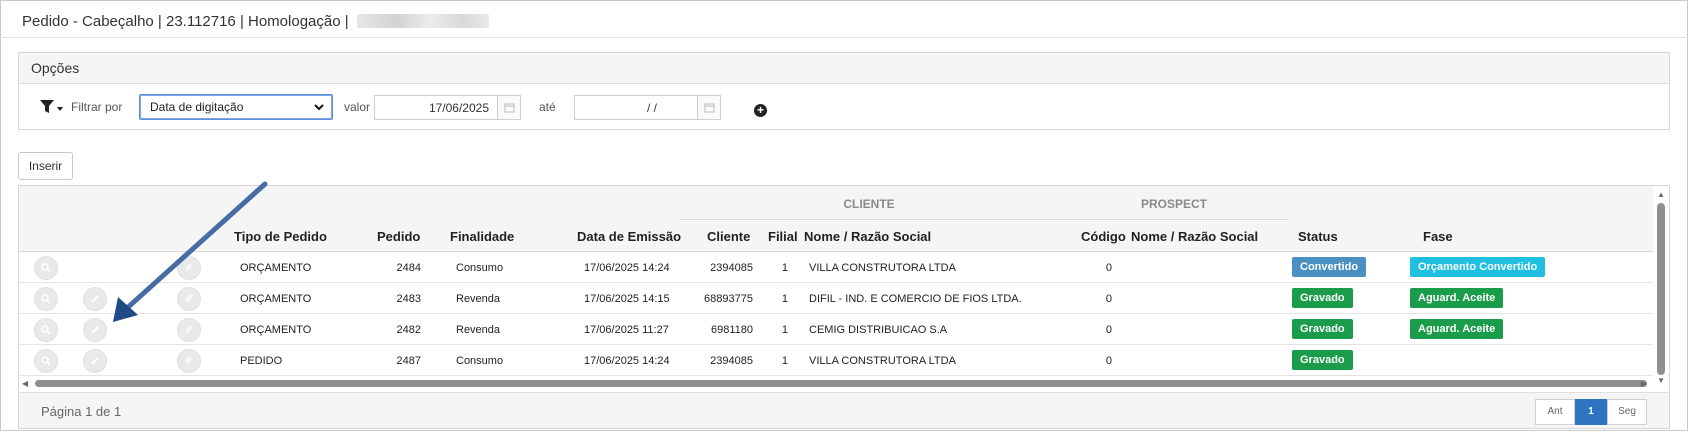  I want to click on cell-pedido: 2484, so click(408, 268).